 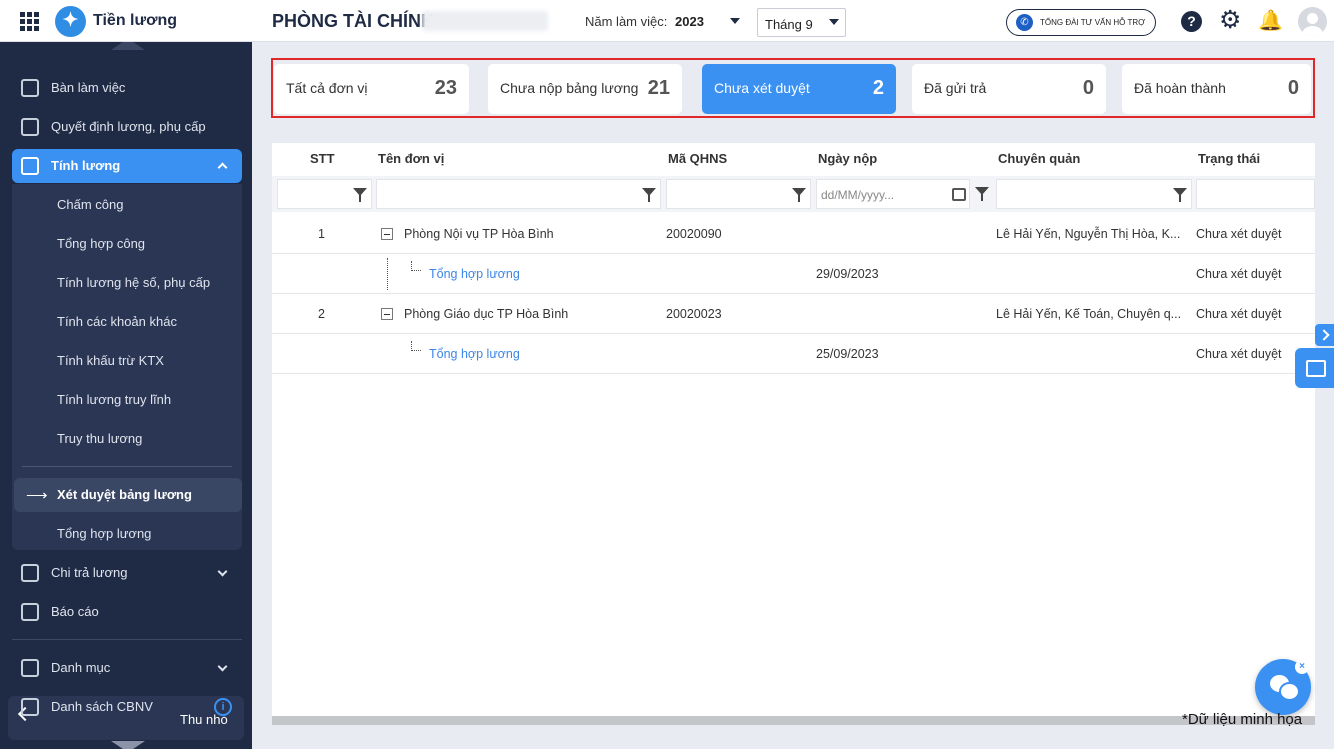 What do you see at coordinates (738, 194) in the screenshot?
I see `filter-code` at bounding box center [738, 194].